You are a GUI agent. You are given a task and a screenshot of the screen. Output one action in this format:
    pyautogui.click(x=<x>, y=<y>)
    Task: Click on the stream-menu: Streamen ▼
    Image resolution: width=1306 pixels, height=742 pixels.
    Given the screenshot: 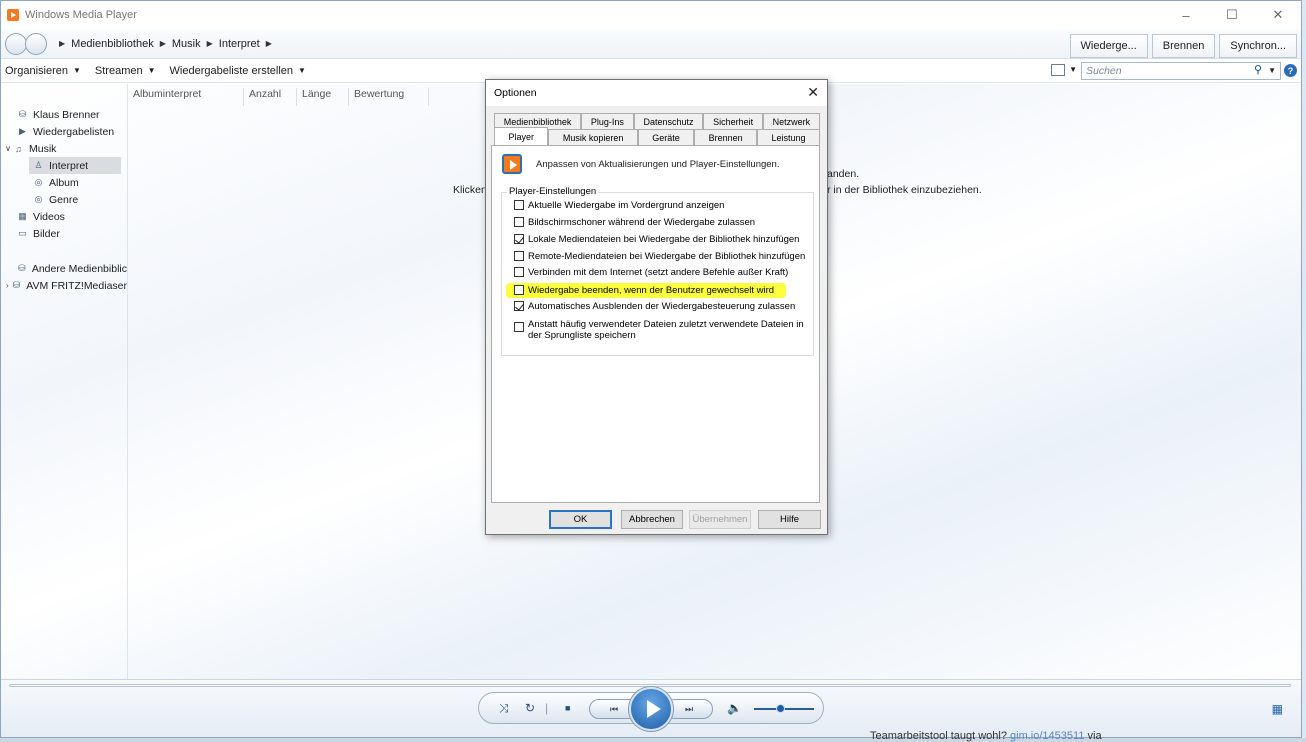 What is the action you would take?
    pyautogui.click(x=125, y=71)
    